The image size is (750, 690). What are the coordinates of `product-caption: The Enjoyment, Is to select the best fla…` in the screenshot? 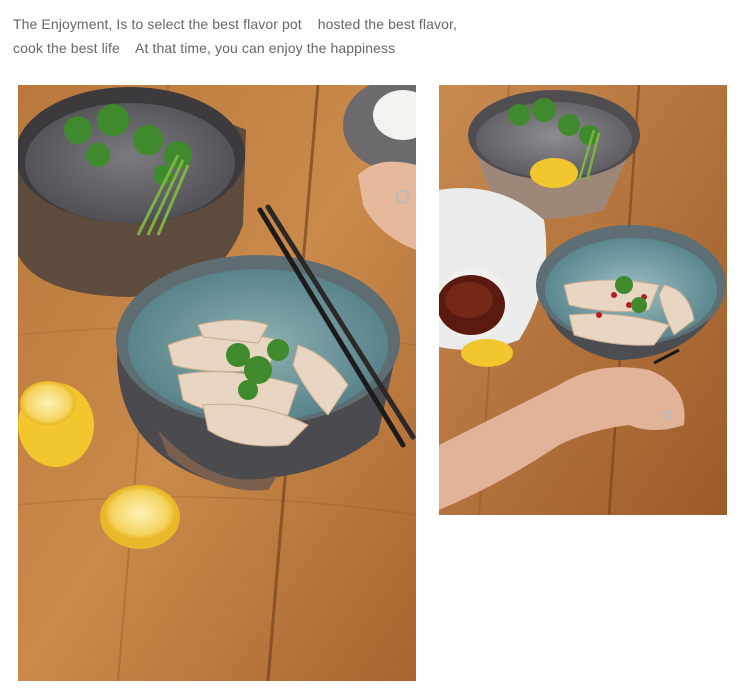 It's located at (373, 36).